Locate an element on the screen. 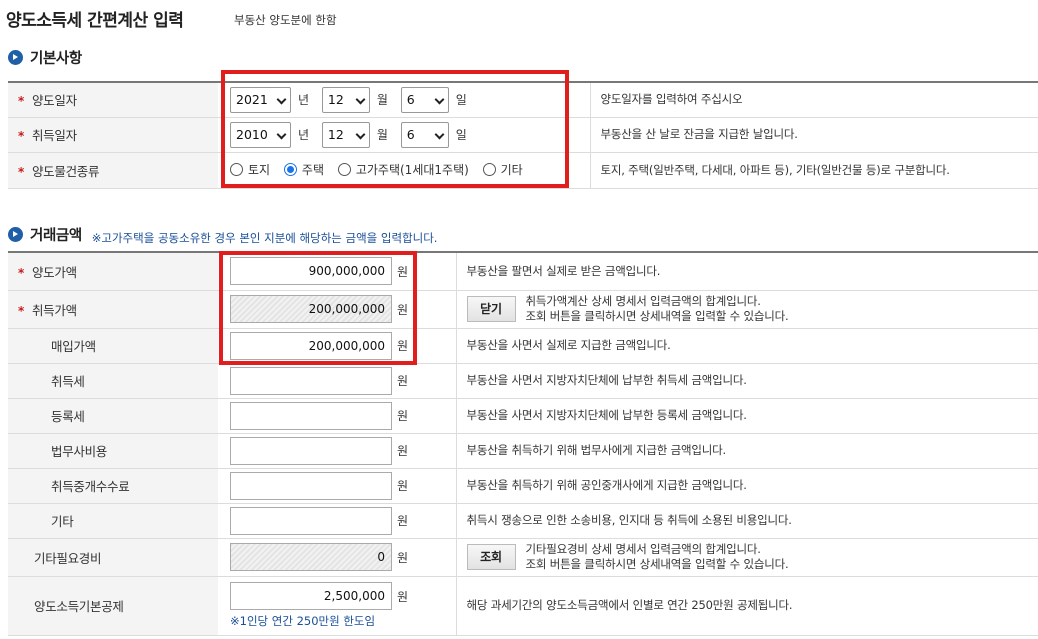 The image size is (1038, 639). page-subtitle: 부동산 양도분에 한함 is located at coordinates (285, 20).